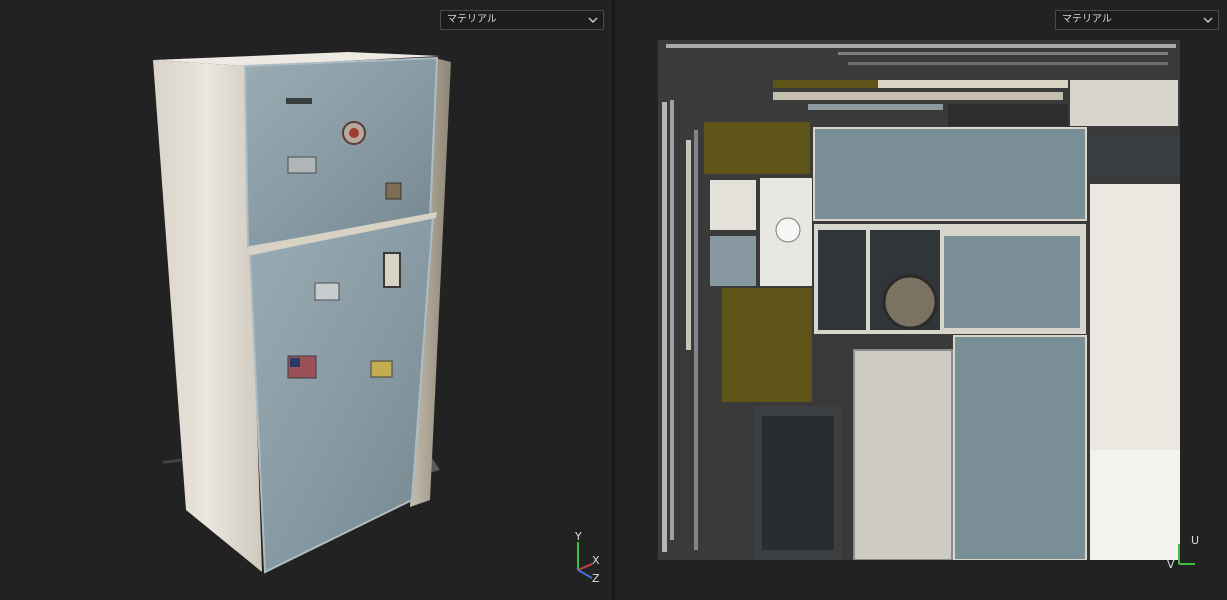  What do you see at coordinates (1137, 20) in the screenshot?
I see `material-dropdown: マテリアル` at bounding box center [1137, 20].